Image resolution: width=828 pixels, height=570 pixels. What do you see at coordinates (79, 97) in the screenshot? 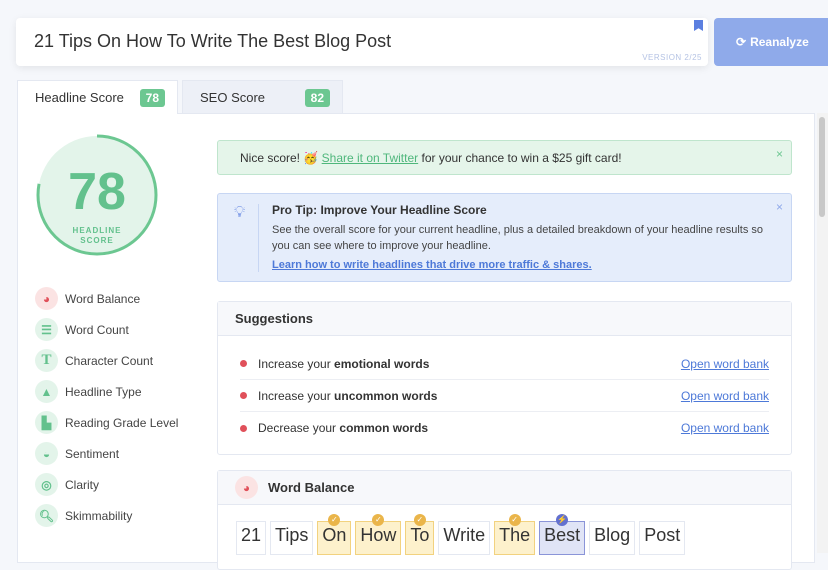
I see `tab-label: Headline Score` at bounding box center [79, 97].